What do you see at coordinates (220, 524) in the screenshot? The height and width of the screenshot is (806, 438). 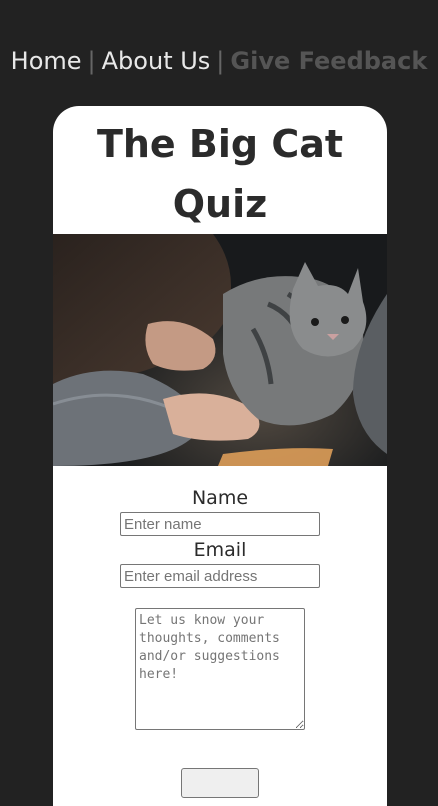 I see `name-input` at bounding box center [220, 524].